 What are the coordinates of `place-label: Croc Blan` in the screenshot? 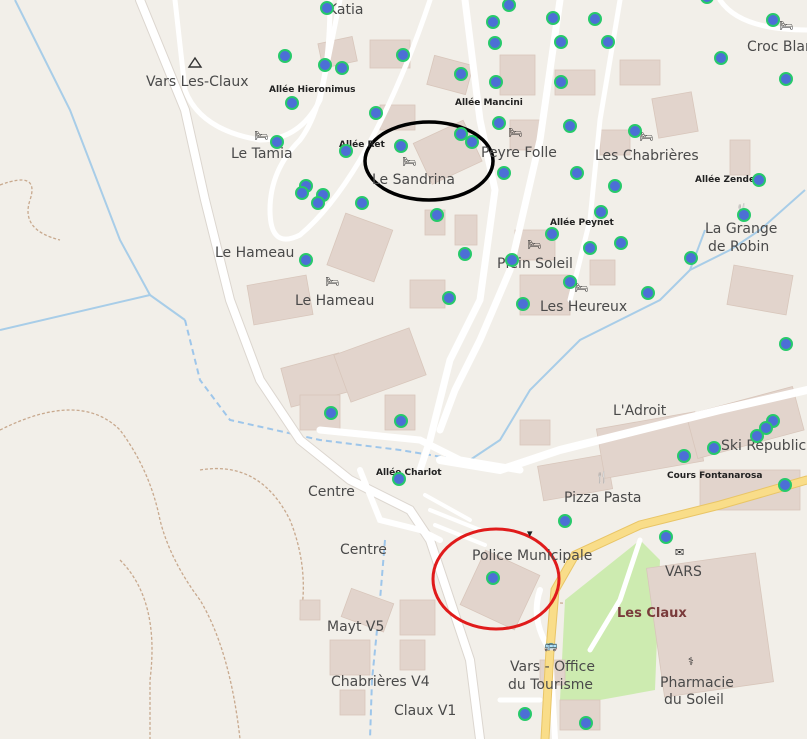 It's located at (777, 47).